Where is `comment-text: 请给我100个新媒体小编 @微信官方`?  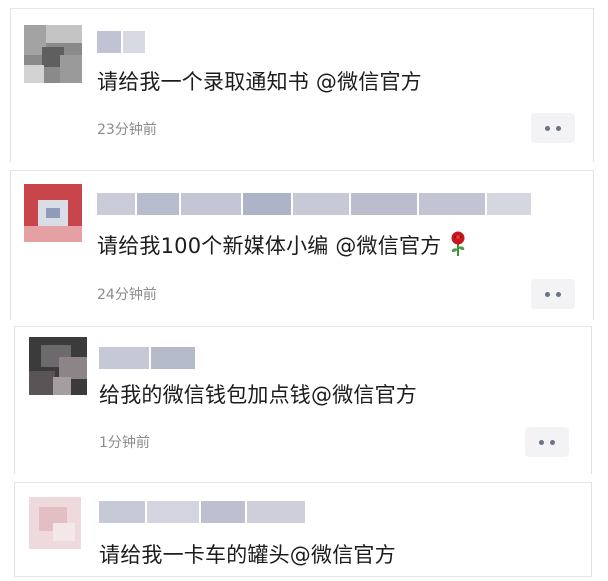
comment-text: 请给我100个新媒体小编 @微信官方 is located at coordinates (283, 246).